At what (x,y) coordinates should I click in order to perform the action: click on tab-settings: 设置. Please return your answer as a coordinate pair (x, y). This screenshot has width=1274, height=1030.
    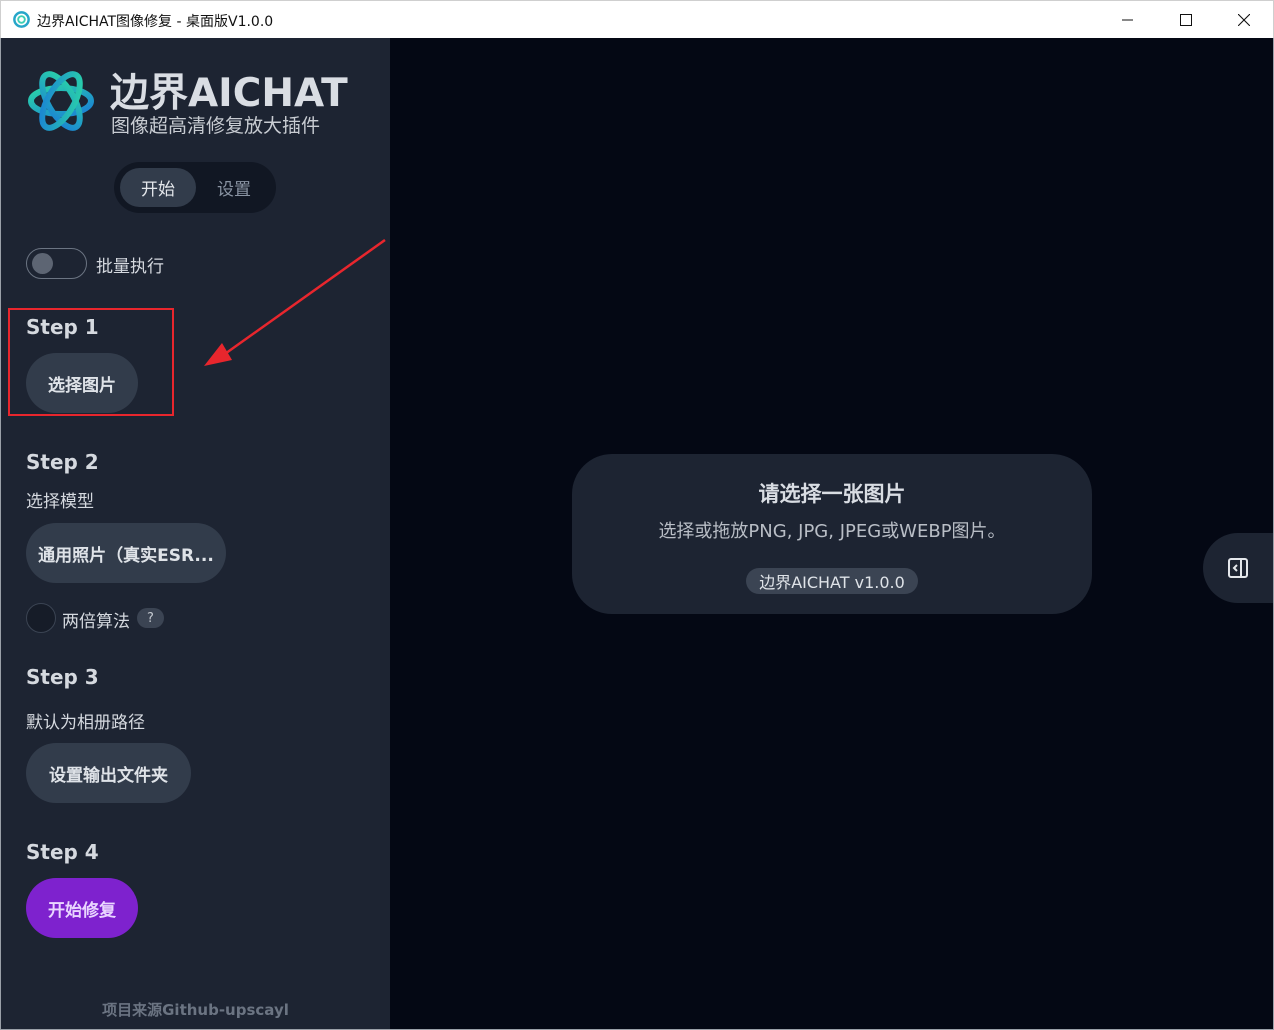
    Looking at the image, I should click on (234, 187).